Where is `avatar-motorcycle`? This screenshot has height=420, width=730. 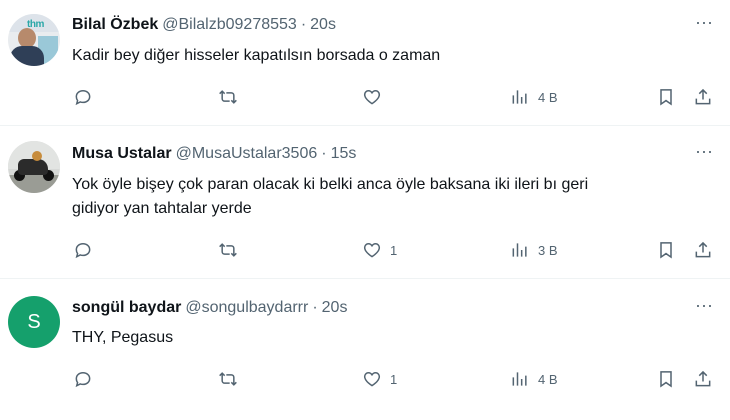
avatar-motorcycle is located at coordinates (33, 167).